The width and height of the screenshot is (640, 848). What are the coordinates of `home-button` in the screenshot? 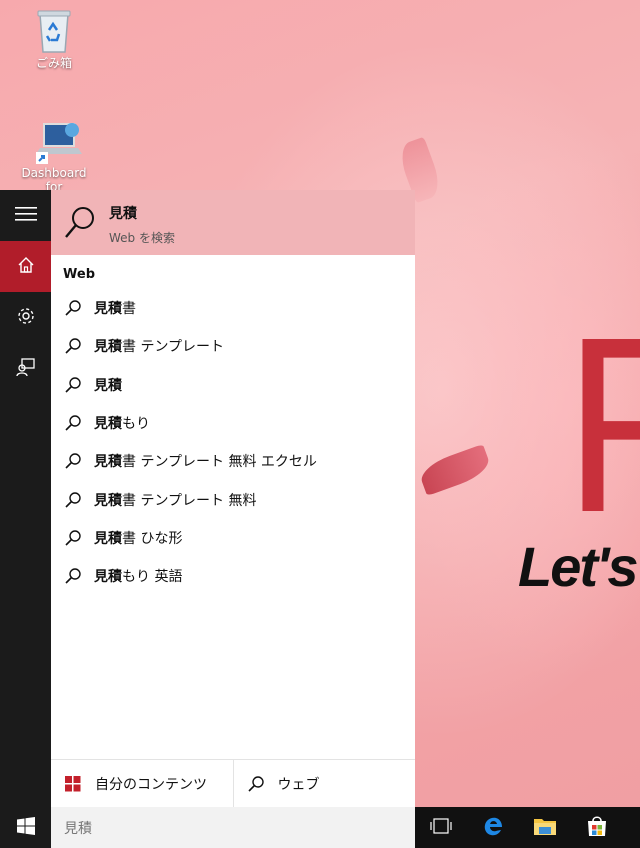 It's located at (25, 266).